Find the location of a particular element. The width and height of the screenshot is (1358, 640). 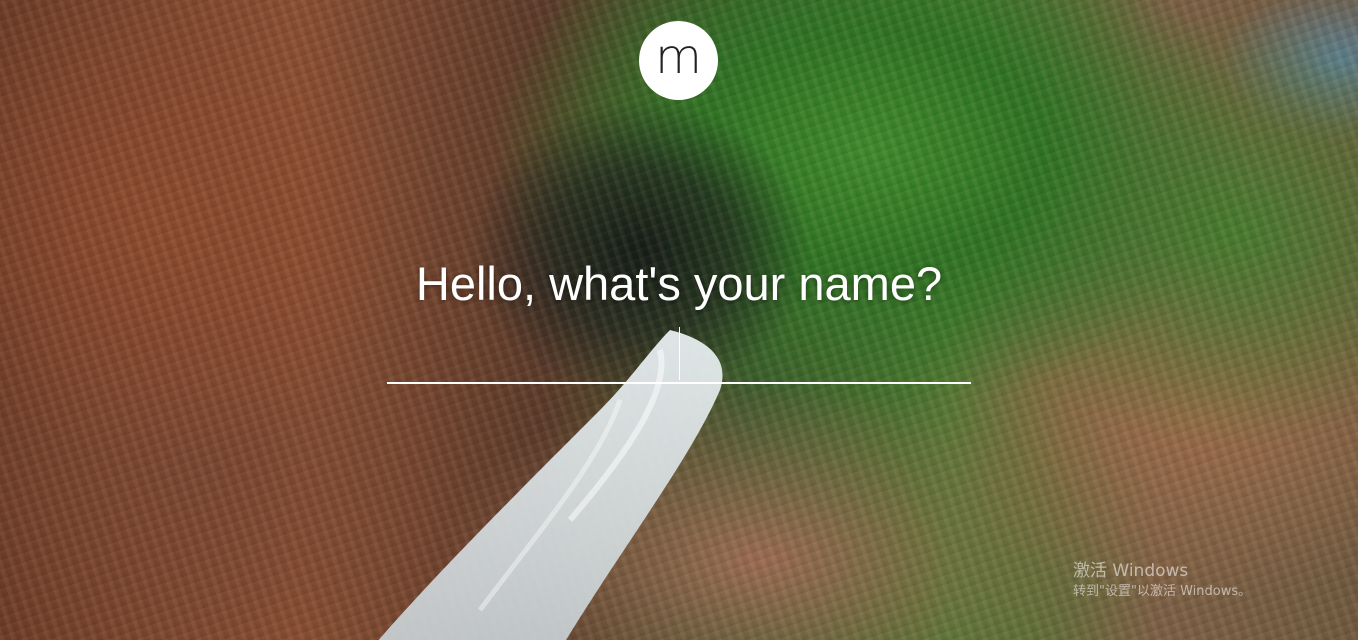

windows-activation-watermark: 激活 Windows 转到"设置"以激活 Windows。 is located at coordinates (1162, 581).